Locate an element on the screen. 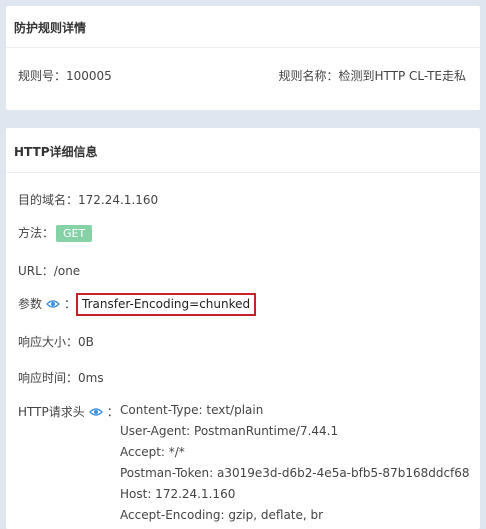  headers-colon: ： is located at coordinates (112, 412).